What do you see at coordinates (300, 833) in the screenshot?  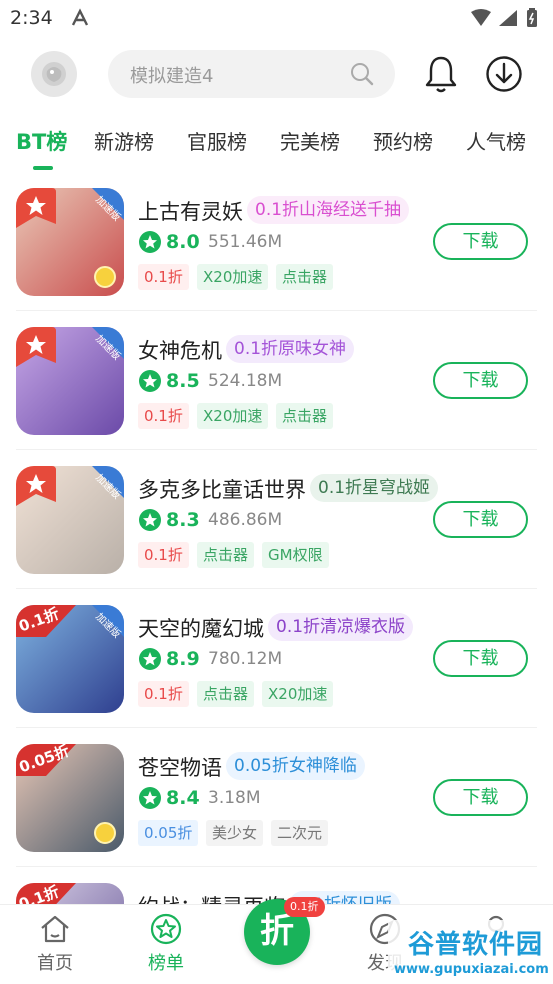 I see `game-tag: 二次元` at bounding box center [300, 833].